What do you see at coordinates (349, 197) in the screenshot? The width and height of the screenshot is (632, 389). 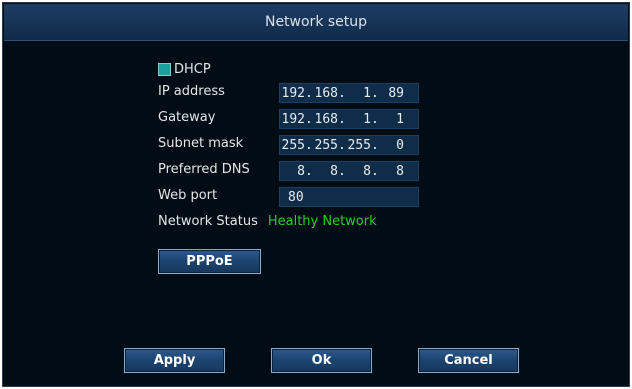 I see `web-port-field: 80` at bounding box center [349, 197].